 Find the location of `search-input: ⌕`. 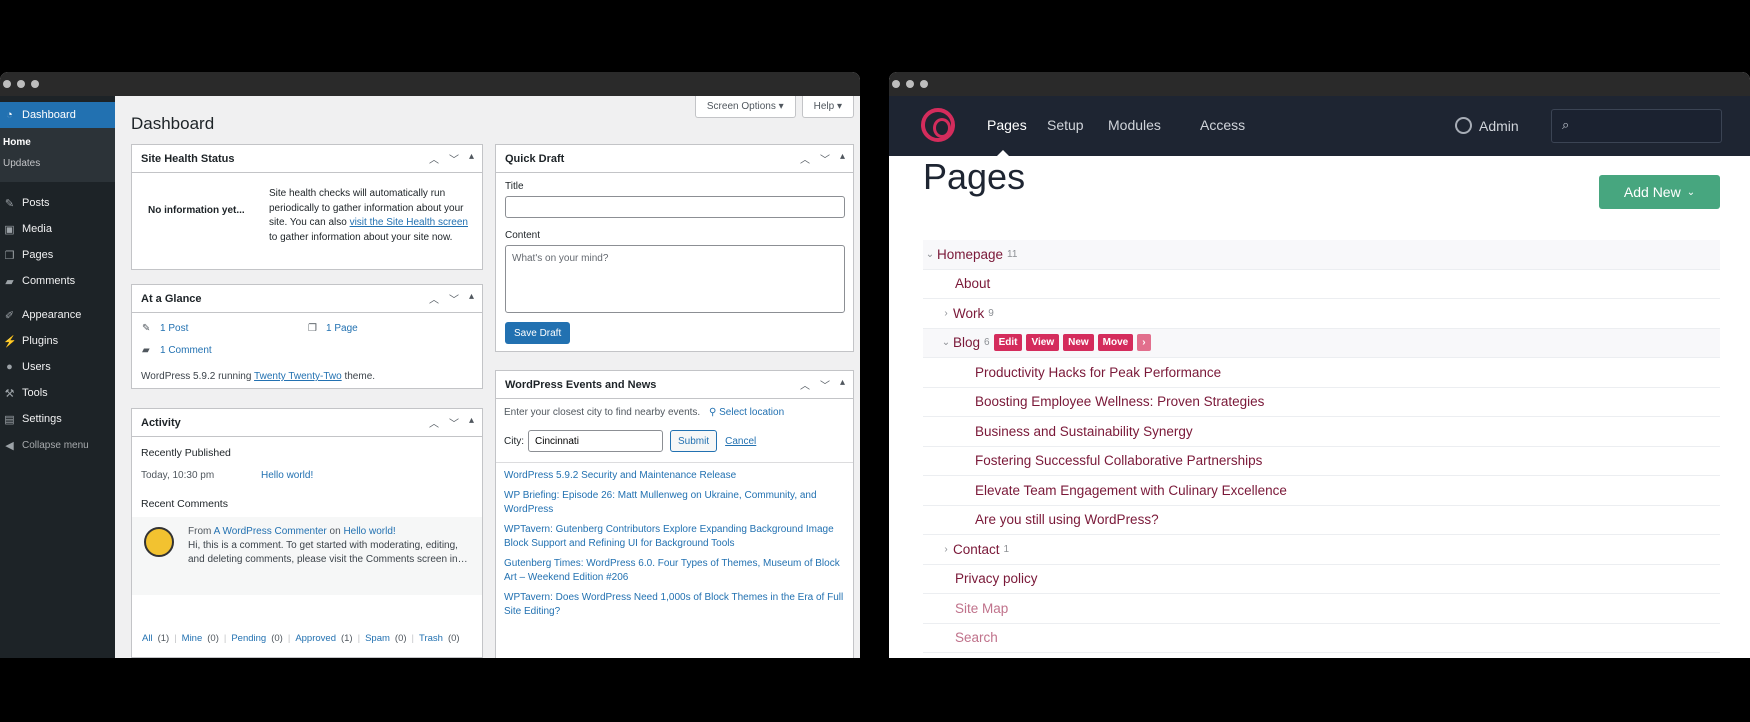

search-input: ⌕ is located at coordinates (1636, 126).